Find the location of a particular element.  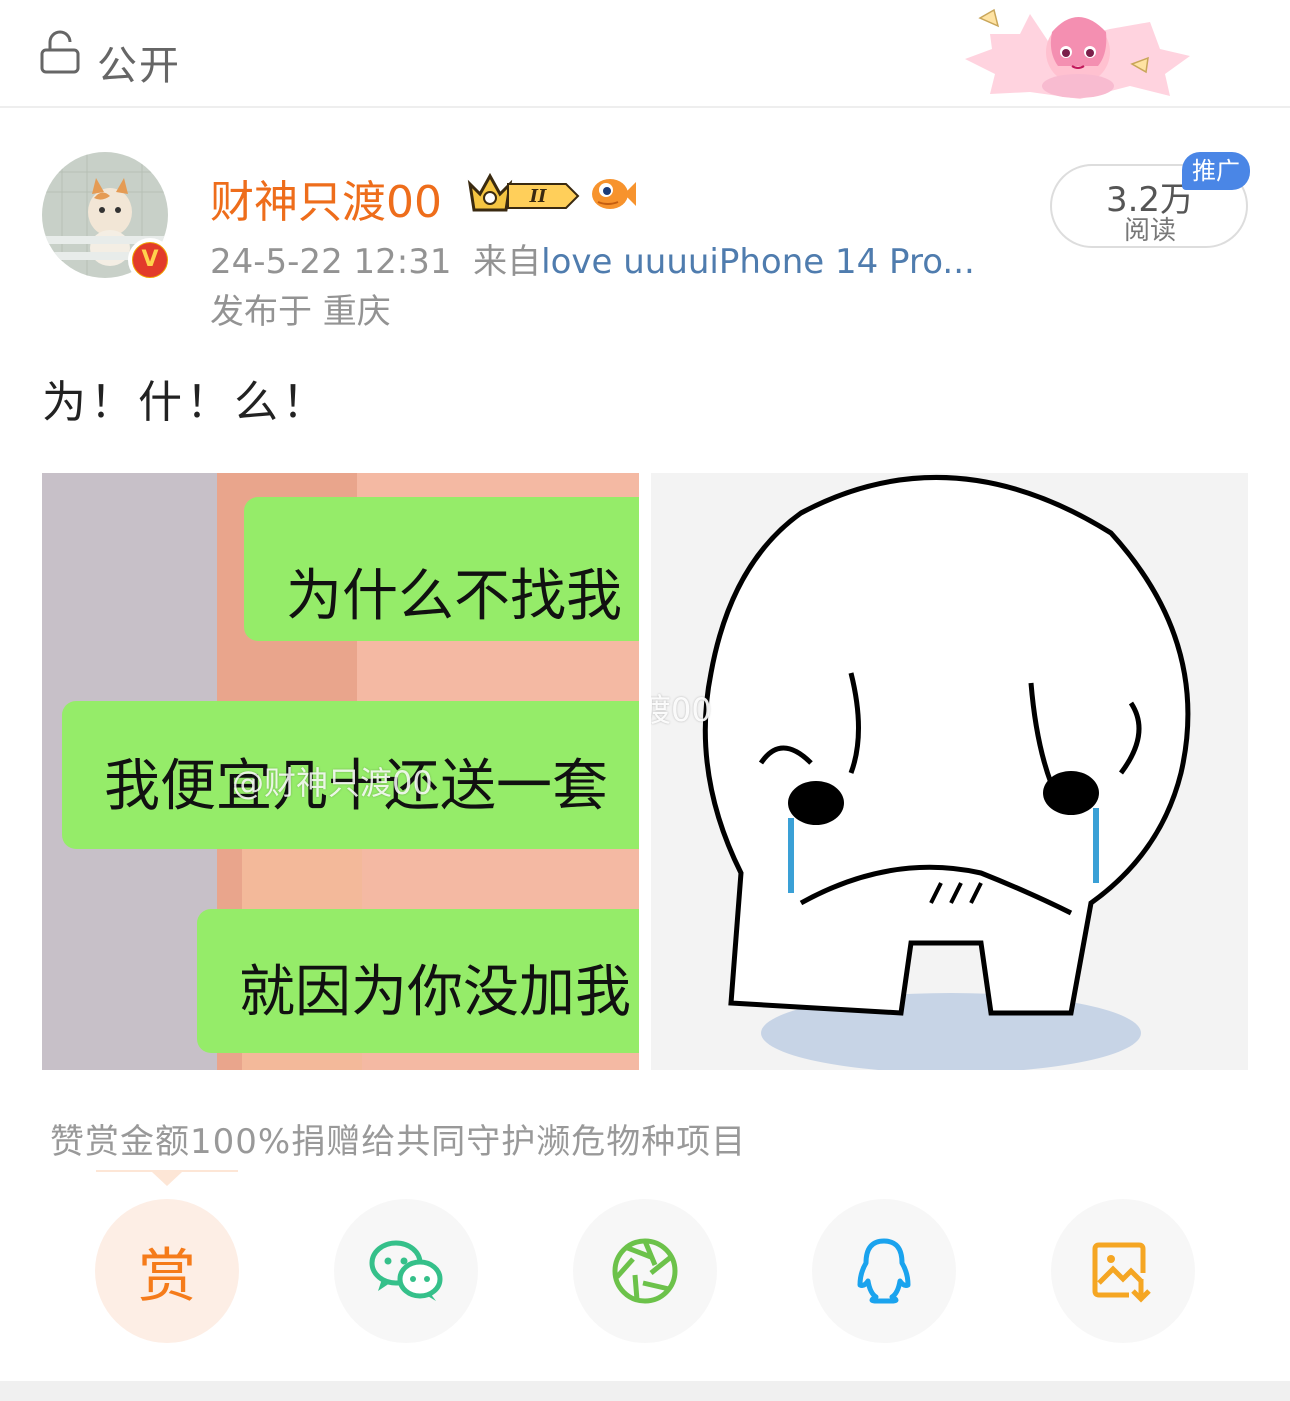

source-prefix: 来自 is located at coordinates (507, 262).